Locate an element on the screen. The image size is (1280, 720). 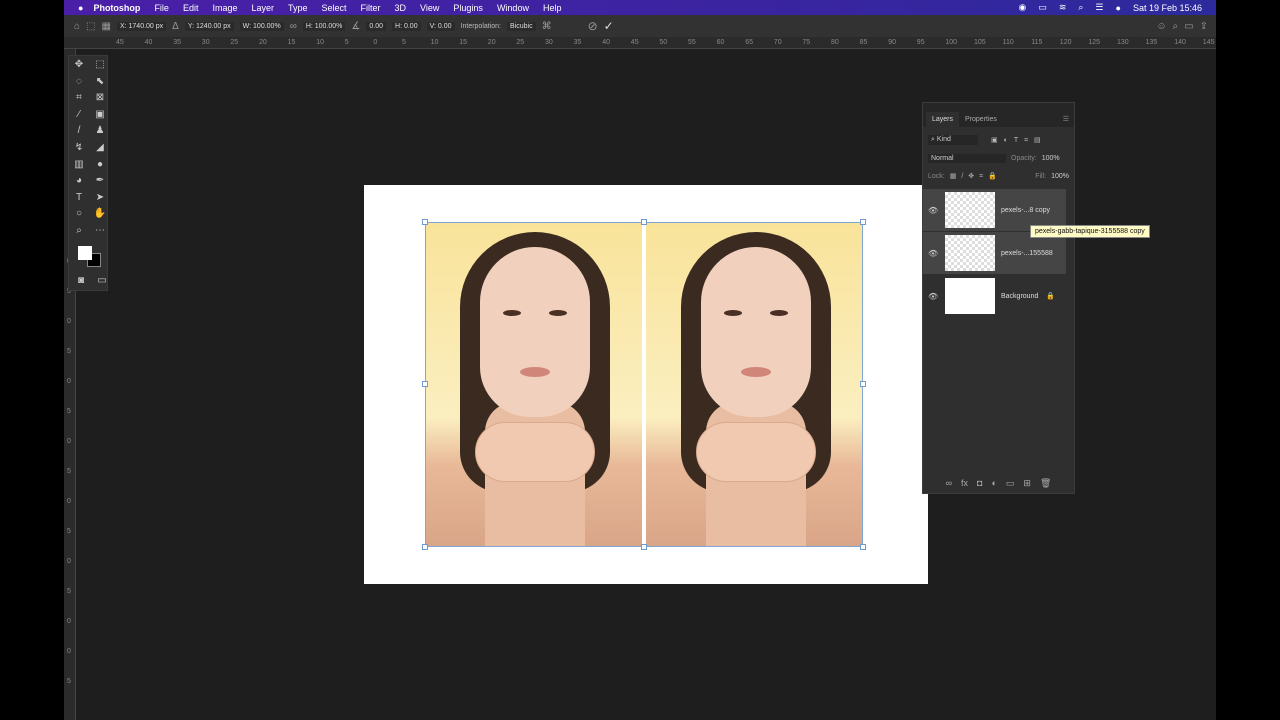
clock: Sat 19 Feb 15:46 is located at coordinates (1167, 8).